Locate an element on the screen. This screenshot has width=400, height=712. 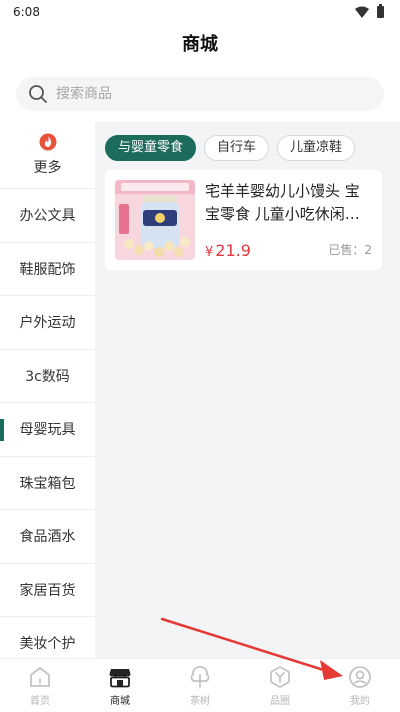
home-icon is located at coordinates (40, 677).